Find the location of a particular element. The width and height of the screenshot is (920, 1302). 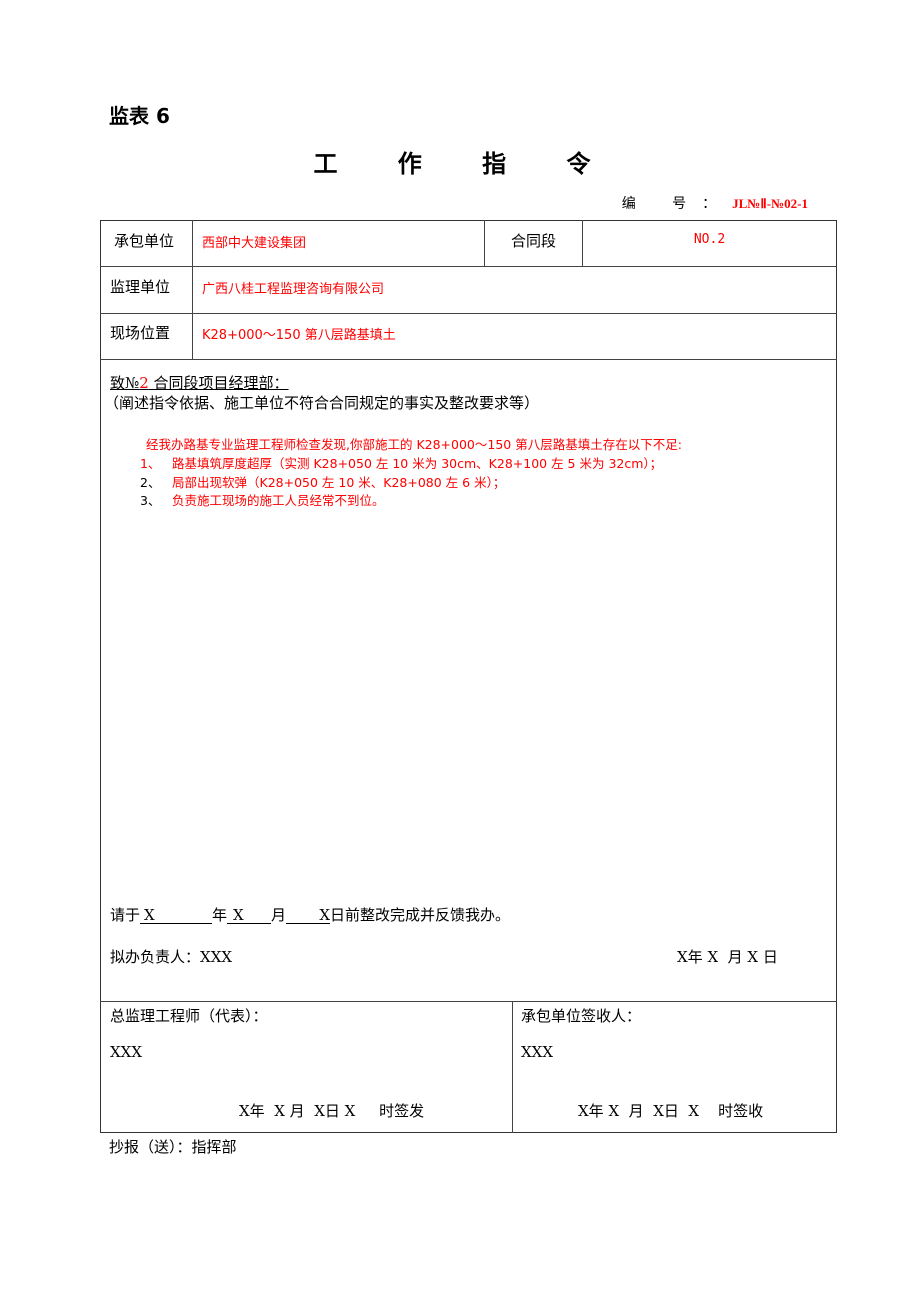

list-item: 3、 负责施工现场的施工人员经常不到位。 is located at coordinates (262, 499).